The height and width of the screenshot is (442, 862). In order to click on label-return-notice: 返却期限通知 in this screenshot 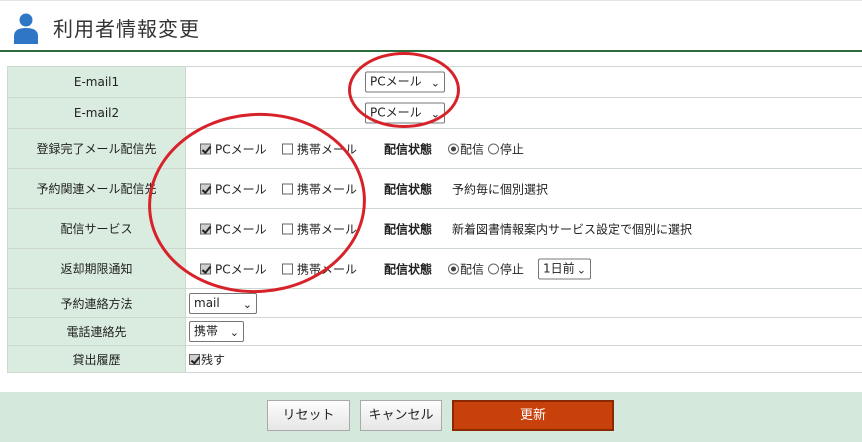, I will do `click(96, 268)`.